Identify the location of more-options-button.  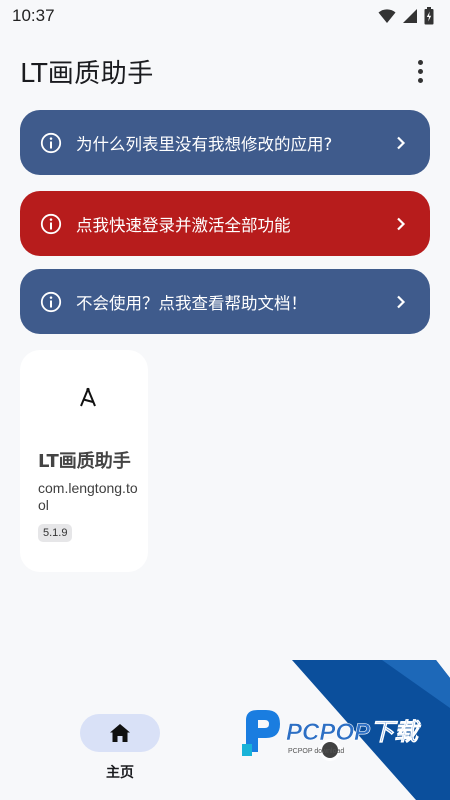
(420, 71).